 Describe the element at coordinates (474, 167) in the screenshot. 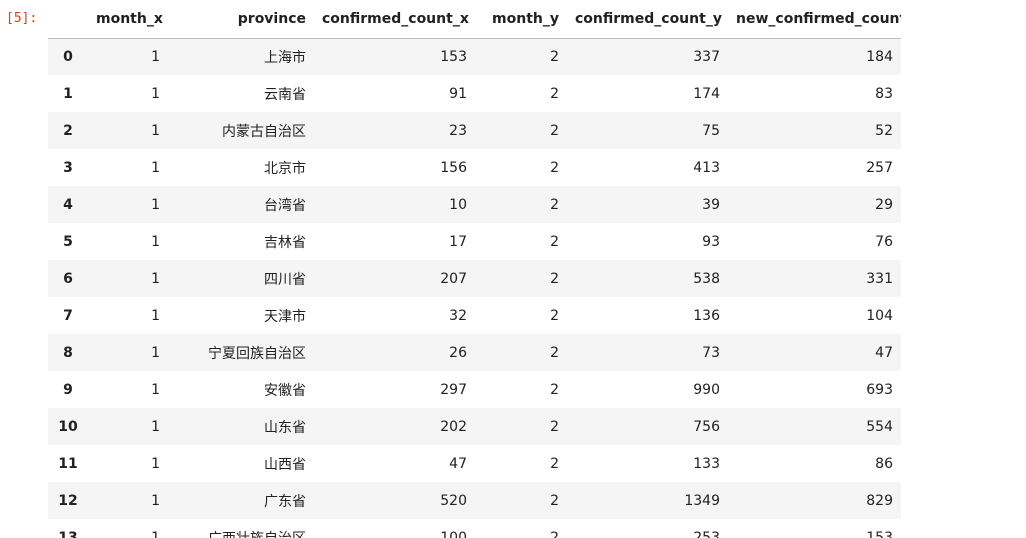

I see `table-row: 3 1 北京市 156 2 413 257` at that location.